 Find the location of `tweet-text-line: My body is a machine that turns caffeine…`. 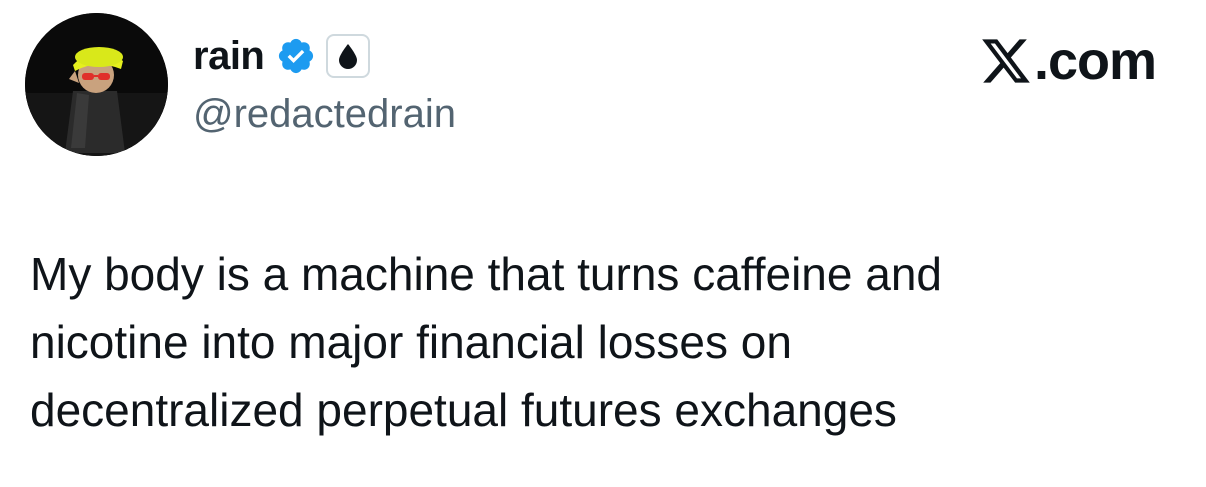

tweet-text-line: My body is a machine that turns caffeine… is located at coordinates (486, 274).